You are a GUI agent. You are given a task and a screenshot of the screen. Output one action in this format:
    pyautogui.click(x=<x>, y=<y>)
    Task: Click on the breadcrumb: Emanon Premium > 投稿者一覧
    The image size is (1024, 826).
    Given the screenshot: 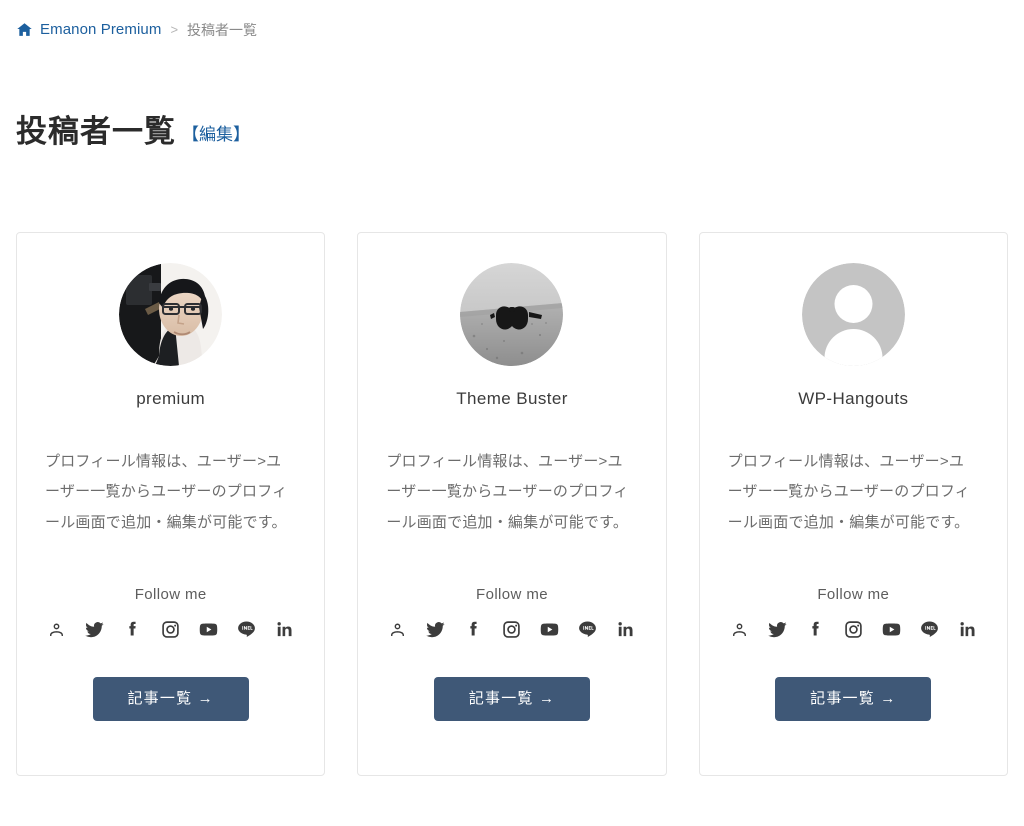 What is the action you would take?
    pyautogui.click(x=512, y=19)
    